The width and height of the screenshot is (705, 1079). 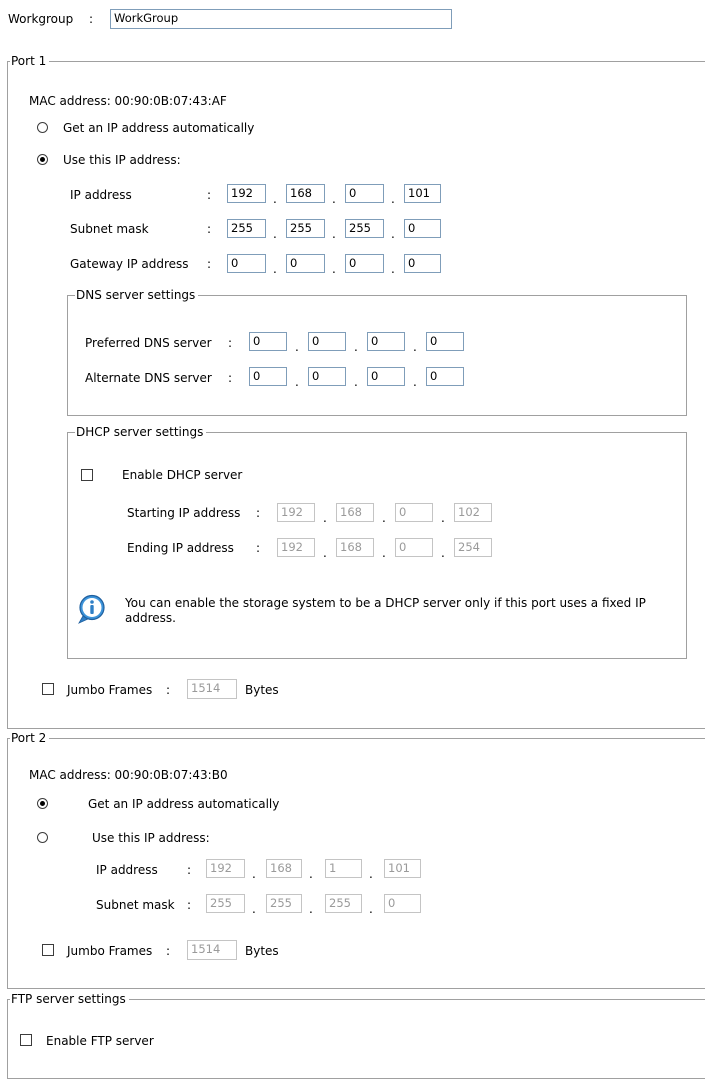 I want to click on port1-gateway-octet-4: 0, so click(x=422, y=263).